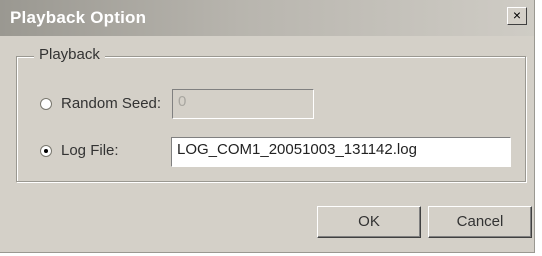 The image size is (542, 256). What do you see at coordinates (111, 103) in the screenshot?
I see `random-seed-label: Random Seed:` at bounding box center [111, 103].